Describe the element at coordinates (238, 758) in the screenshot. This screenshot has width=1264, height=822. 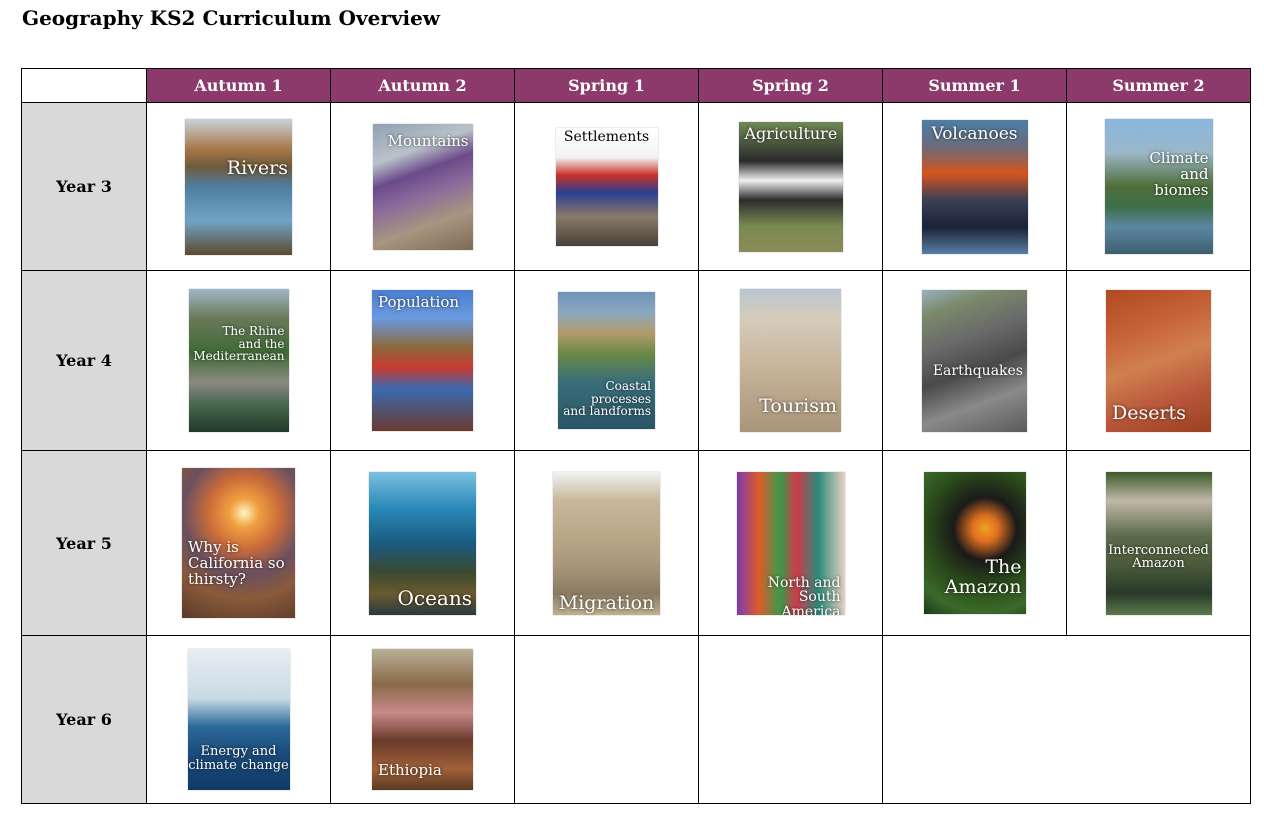
I see `topic-label: Energy and climate change` at that location.